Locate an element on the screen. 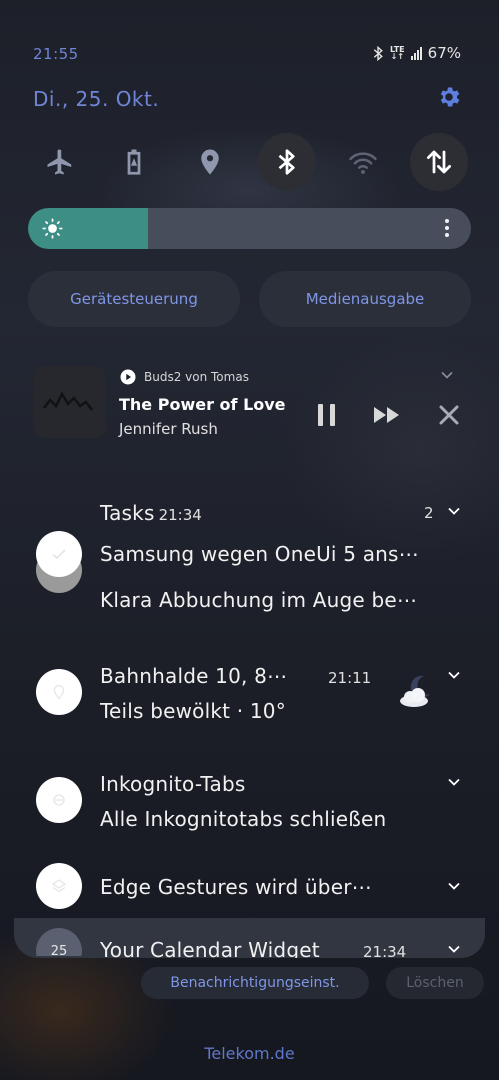 The image size is (499, 1080). weather-app-icon is located at coordinates (59, 692).